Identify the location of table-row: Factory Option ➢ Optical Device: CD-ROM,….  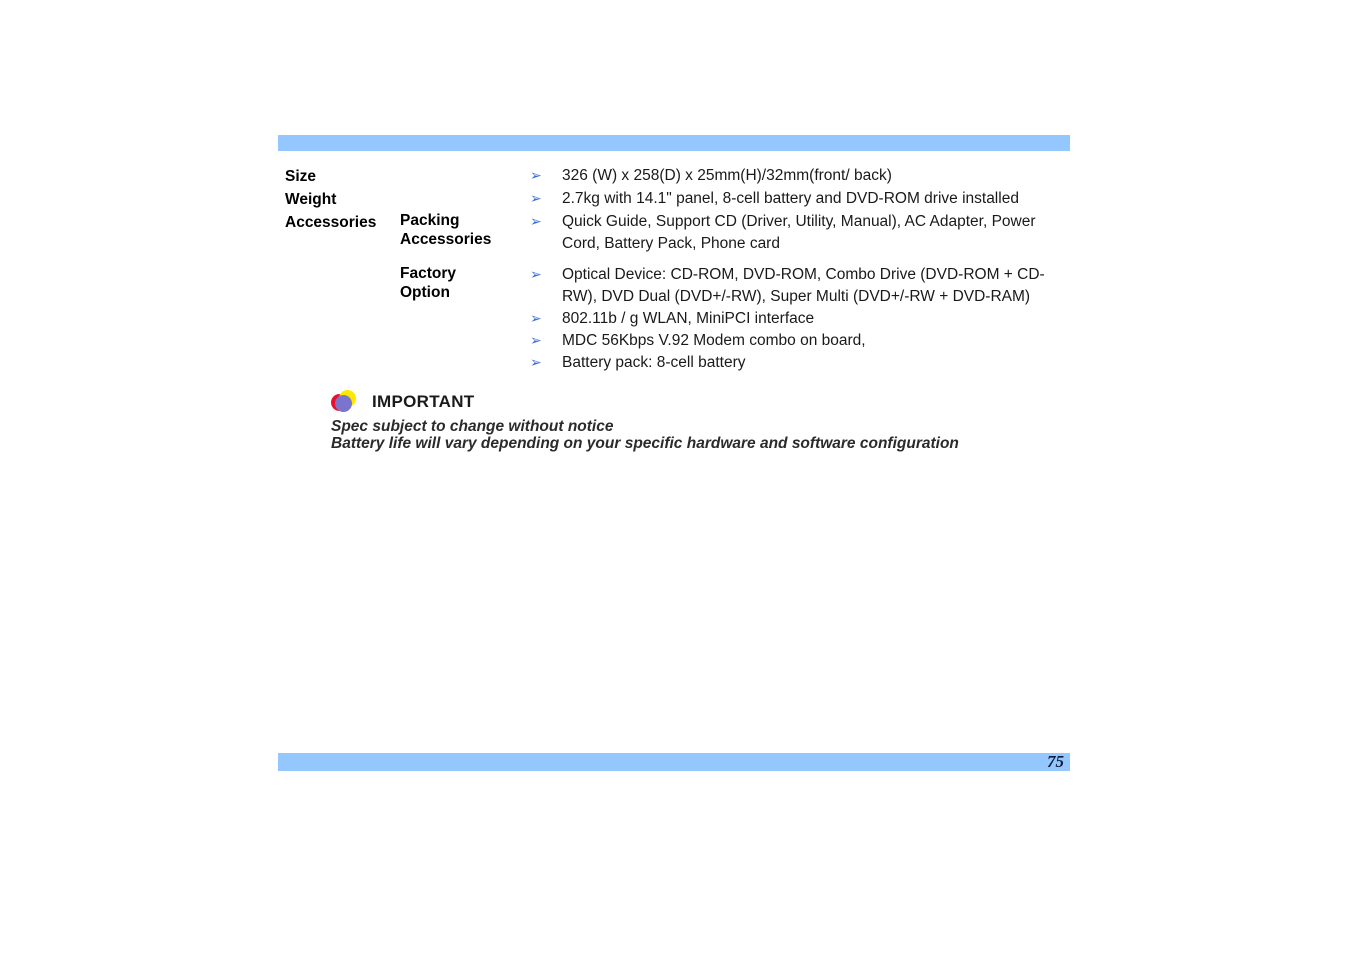
(680, 319).